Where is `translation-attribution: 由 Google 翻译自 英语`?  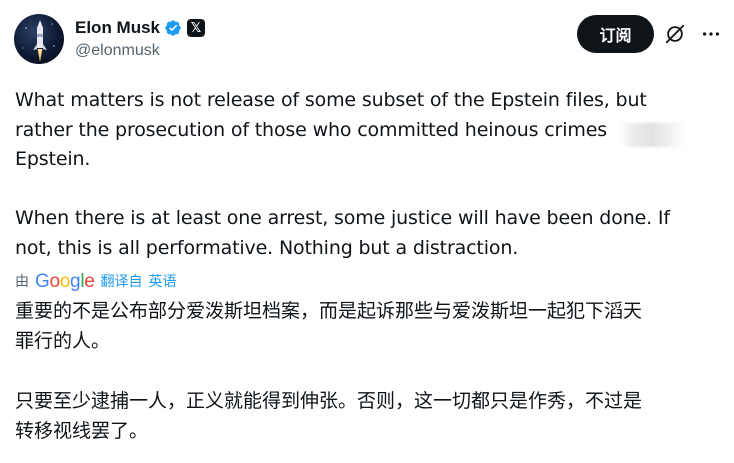
translation-attribution: 由 Google 翻译自 英语 is located at coordinates (96, 281).